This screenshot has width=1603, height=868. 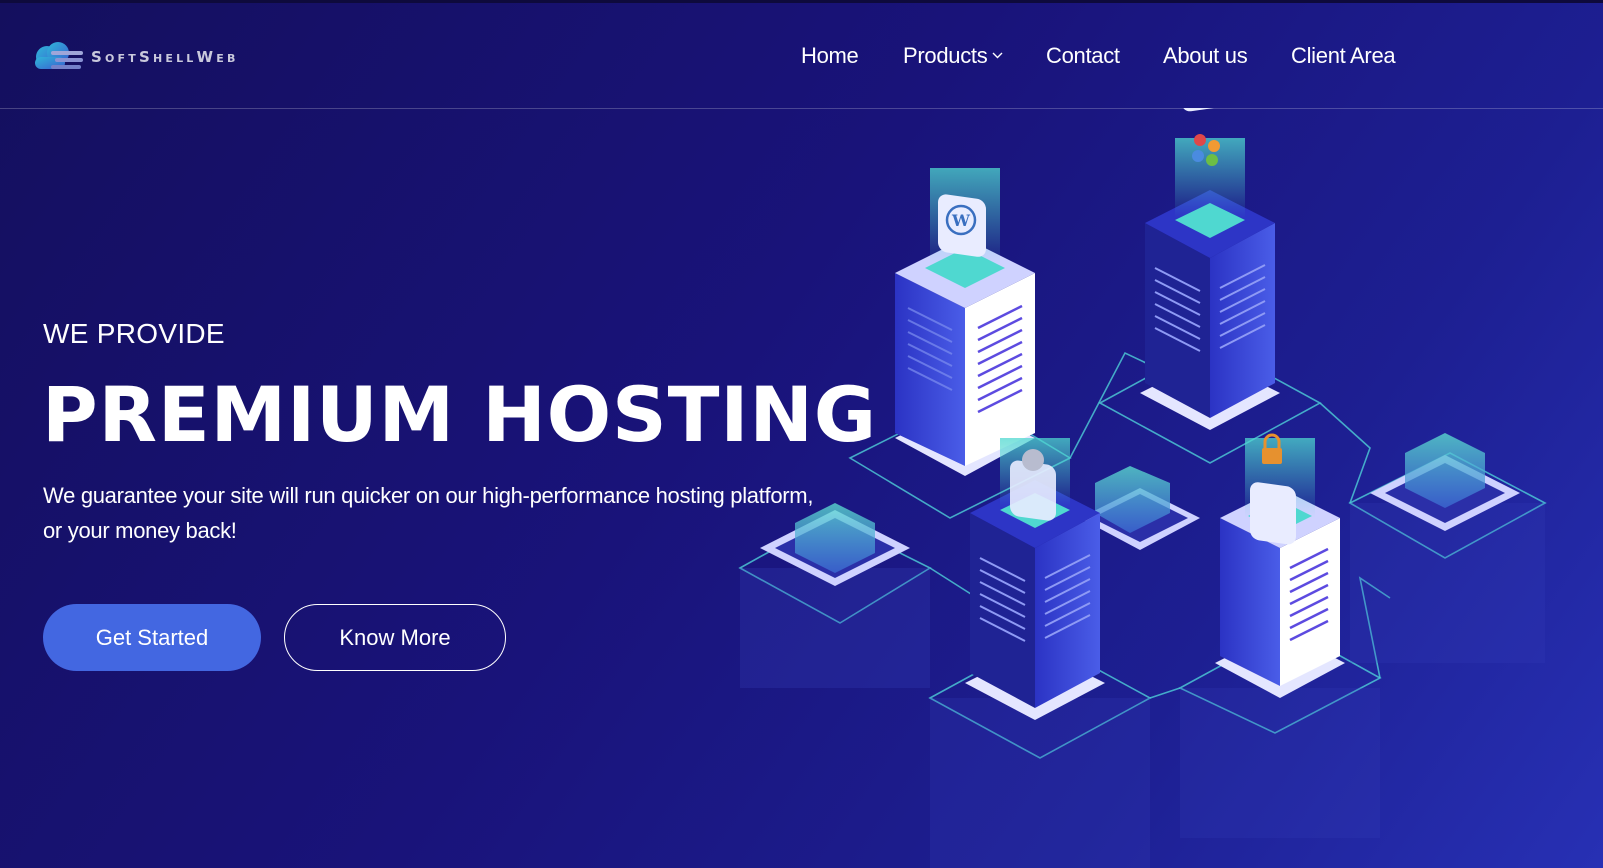 What do you see at coordinates (134, 333) in the screenshot?
I see `hero-eyebrow: WE PROVIDE` at bounding box center [134, 333].